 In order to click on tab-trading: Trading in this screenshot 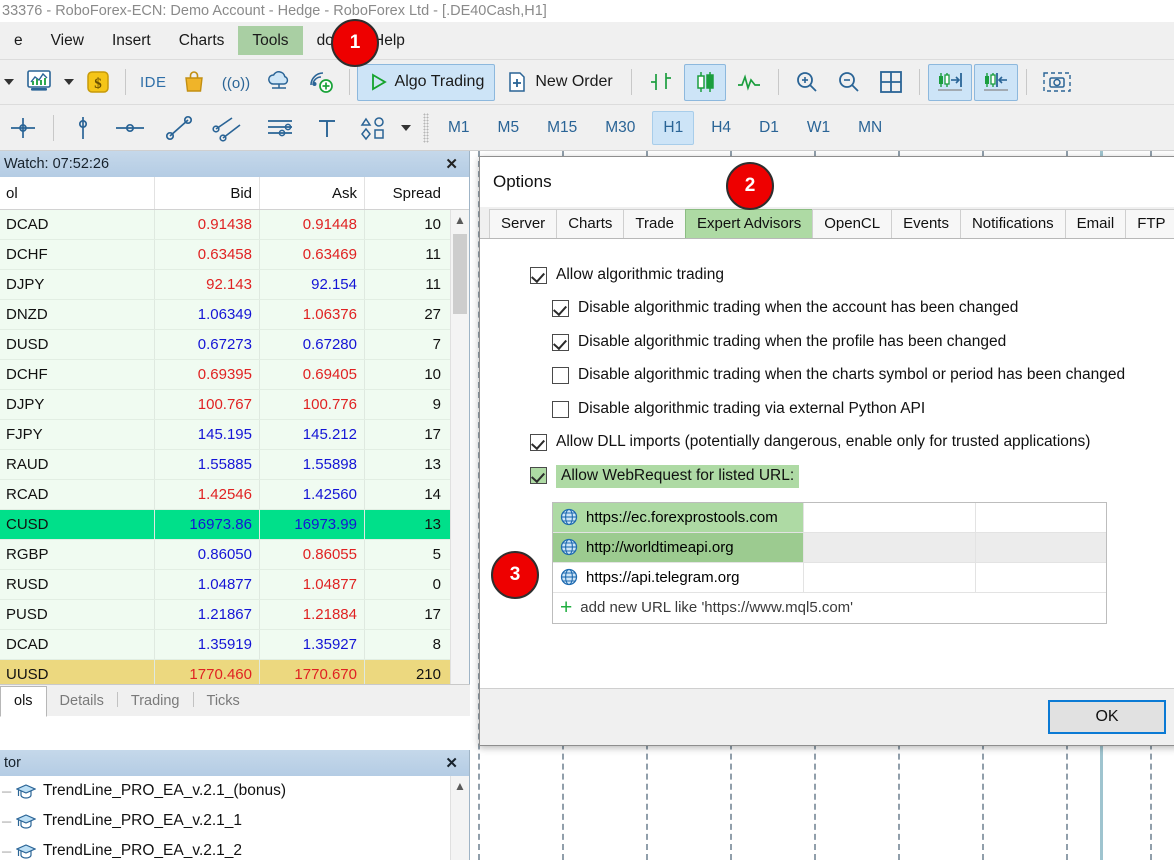, I will do `click(155, 701)`.